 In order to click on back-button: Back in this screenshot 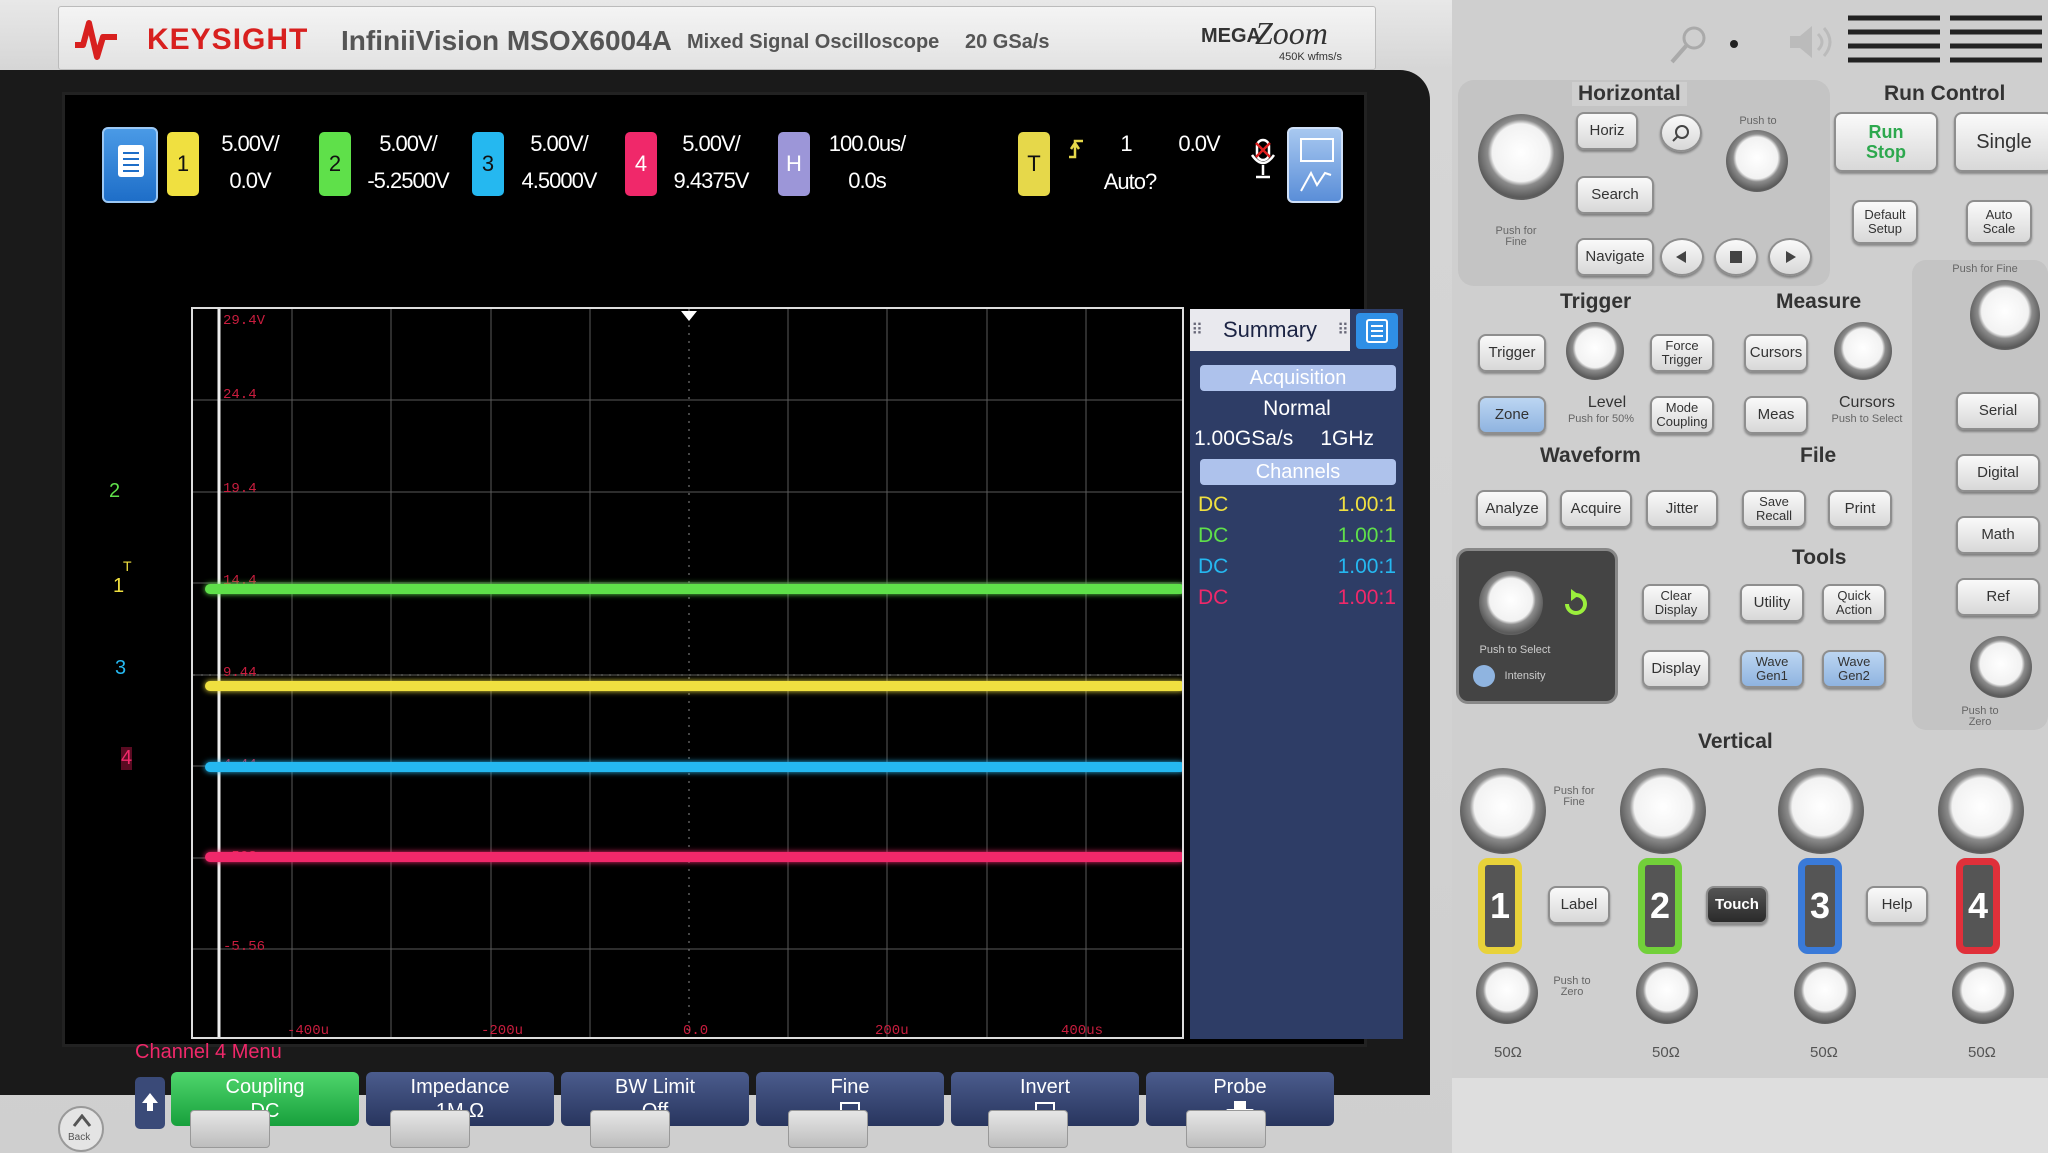, I will do `click(81, 1129)`.